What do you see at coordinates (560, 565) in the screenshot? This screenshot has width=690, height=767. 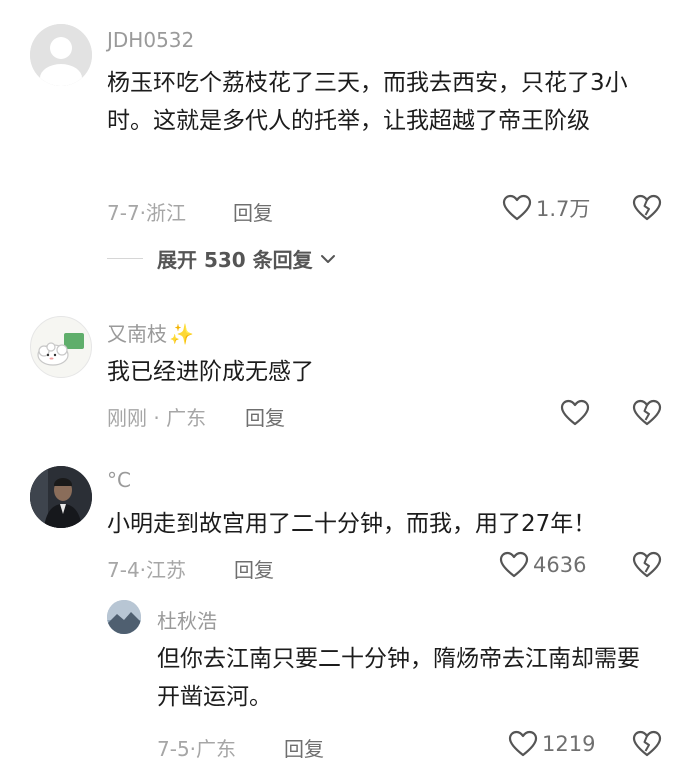 I see `like-count: 4636` at bounding box center [560, 565].